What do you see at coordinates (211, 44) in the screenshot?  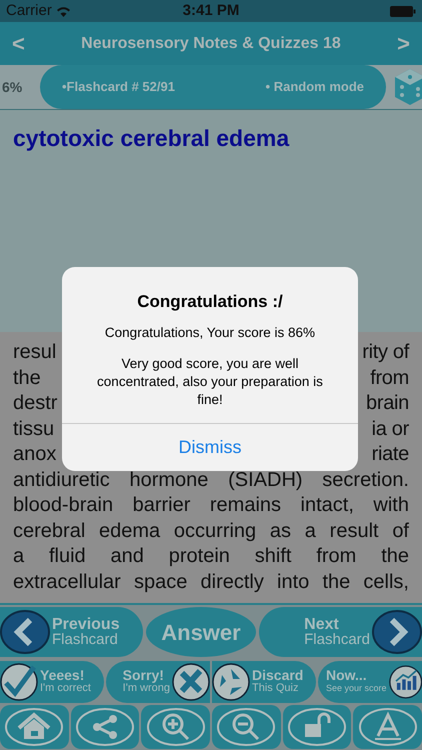 I see `nav-title: Neurosensory Notes & Quizzes 18` at bounding box center [211, 44].